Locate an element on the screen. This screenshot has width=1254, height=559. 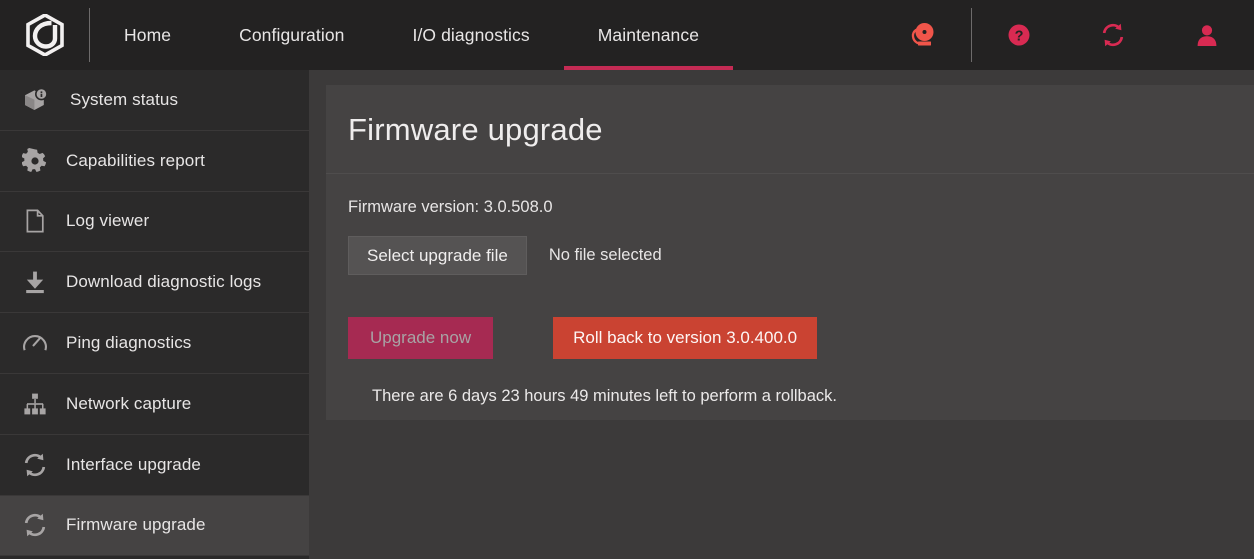
tab-maintenance: Maintenance is located at coordinates (648, 35).